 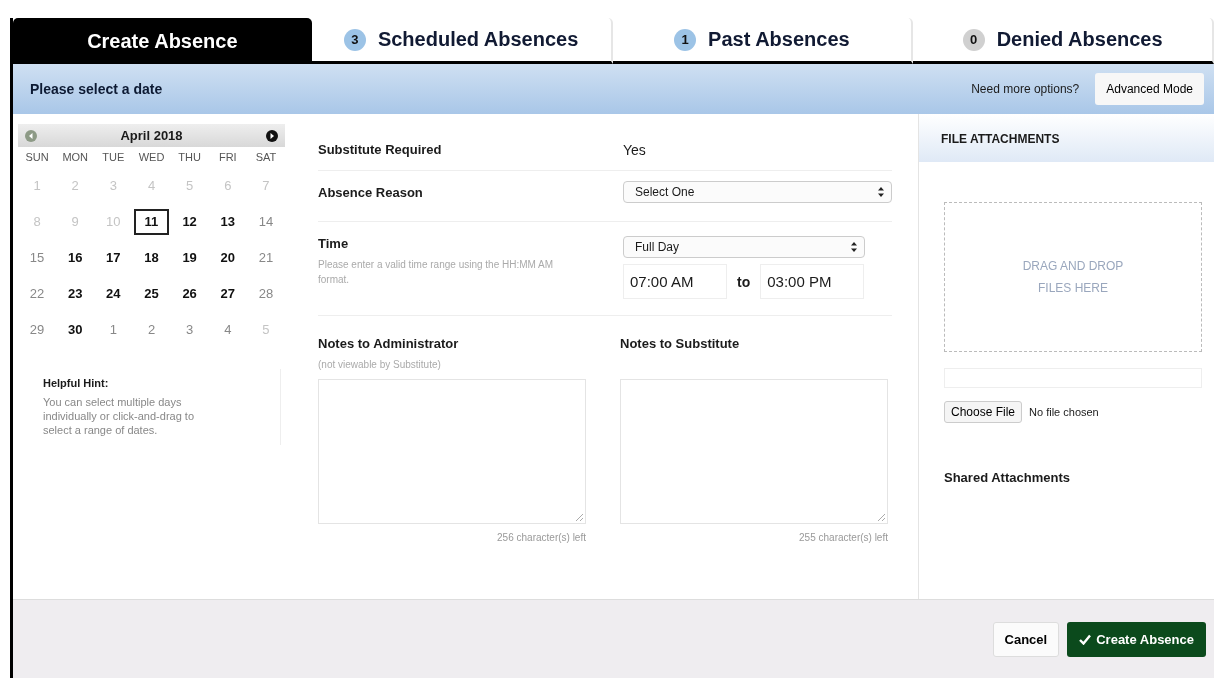 I want to click on choose-file-button: Choose File, so click(x=983, y=412).